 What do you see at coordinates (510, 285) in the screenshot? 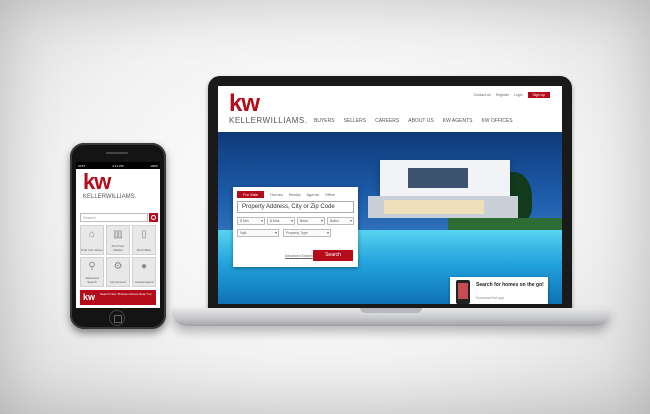
I see `promo-title: Search for homes on the go!` at bounding box center [510, 285].